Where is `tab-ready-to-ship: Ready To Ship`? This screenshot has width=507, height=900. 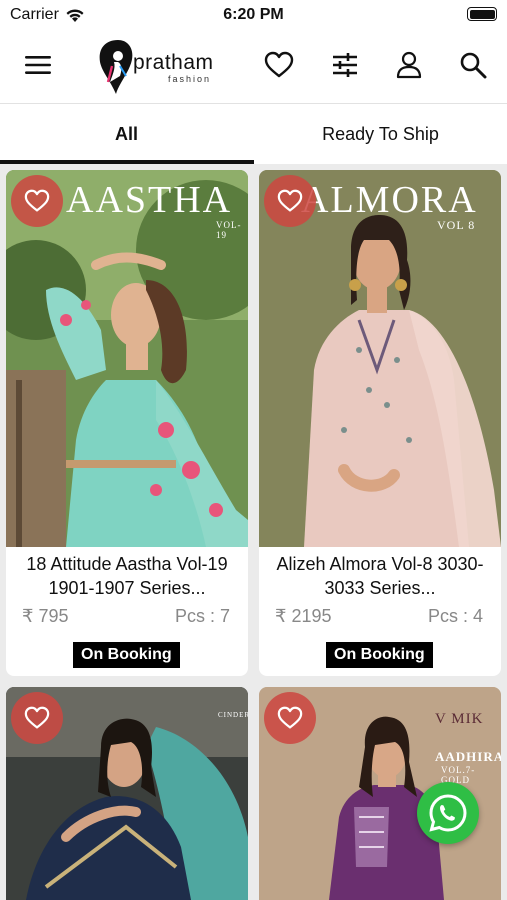
tab-ready-to-ship: Ready To Ship is located at coordinates (380, 134).